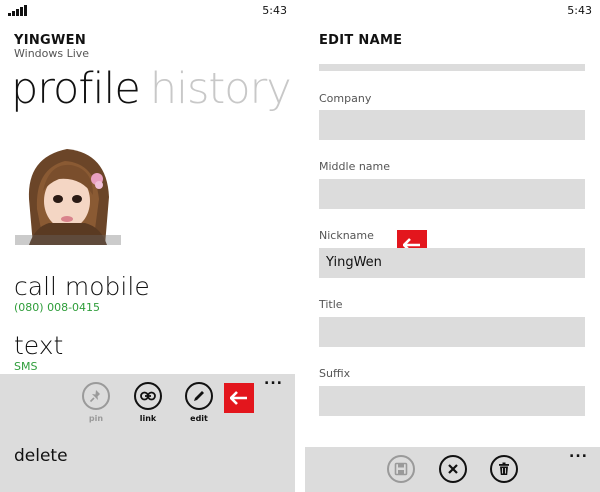  I want to click on pivot-tab-history: history, so click(221, 89).